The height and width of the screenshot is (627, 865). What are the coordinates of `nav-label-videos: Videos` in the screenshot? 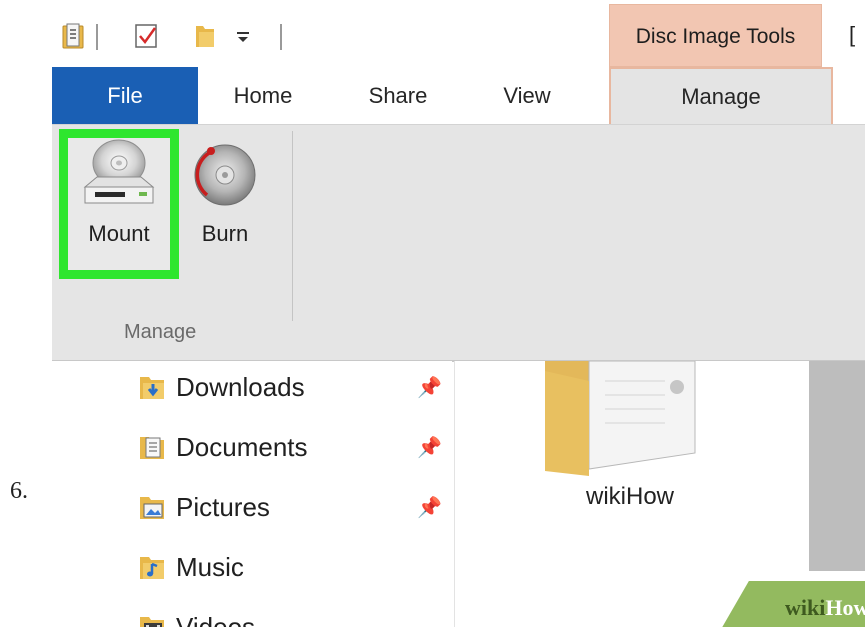 It's located at (216, 619).